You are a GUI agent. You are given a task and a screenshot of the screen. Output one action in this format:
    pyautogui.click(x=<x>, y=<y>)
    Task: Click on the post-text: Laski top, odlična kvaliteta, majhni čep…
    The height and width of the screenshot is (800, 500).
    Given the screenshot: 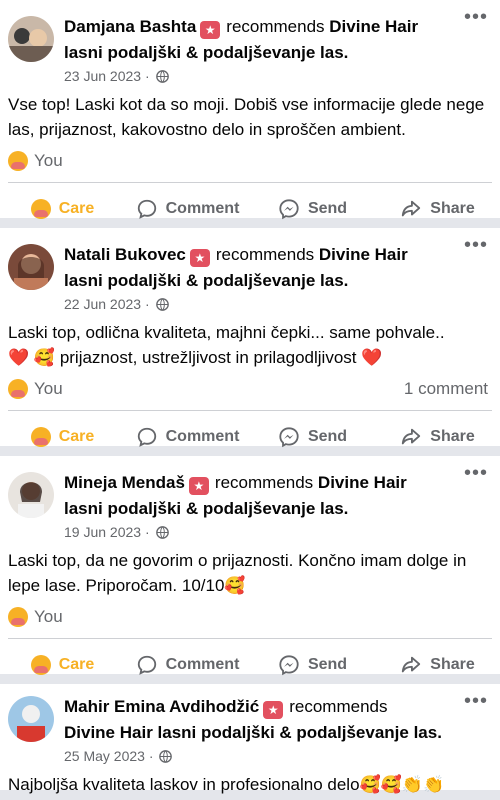 What is the action you would take?
    pyautogui.click(x=250, y=345)
    